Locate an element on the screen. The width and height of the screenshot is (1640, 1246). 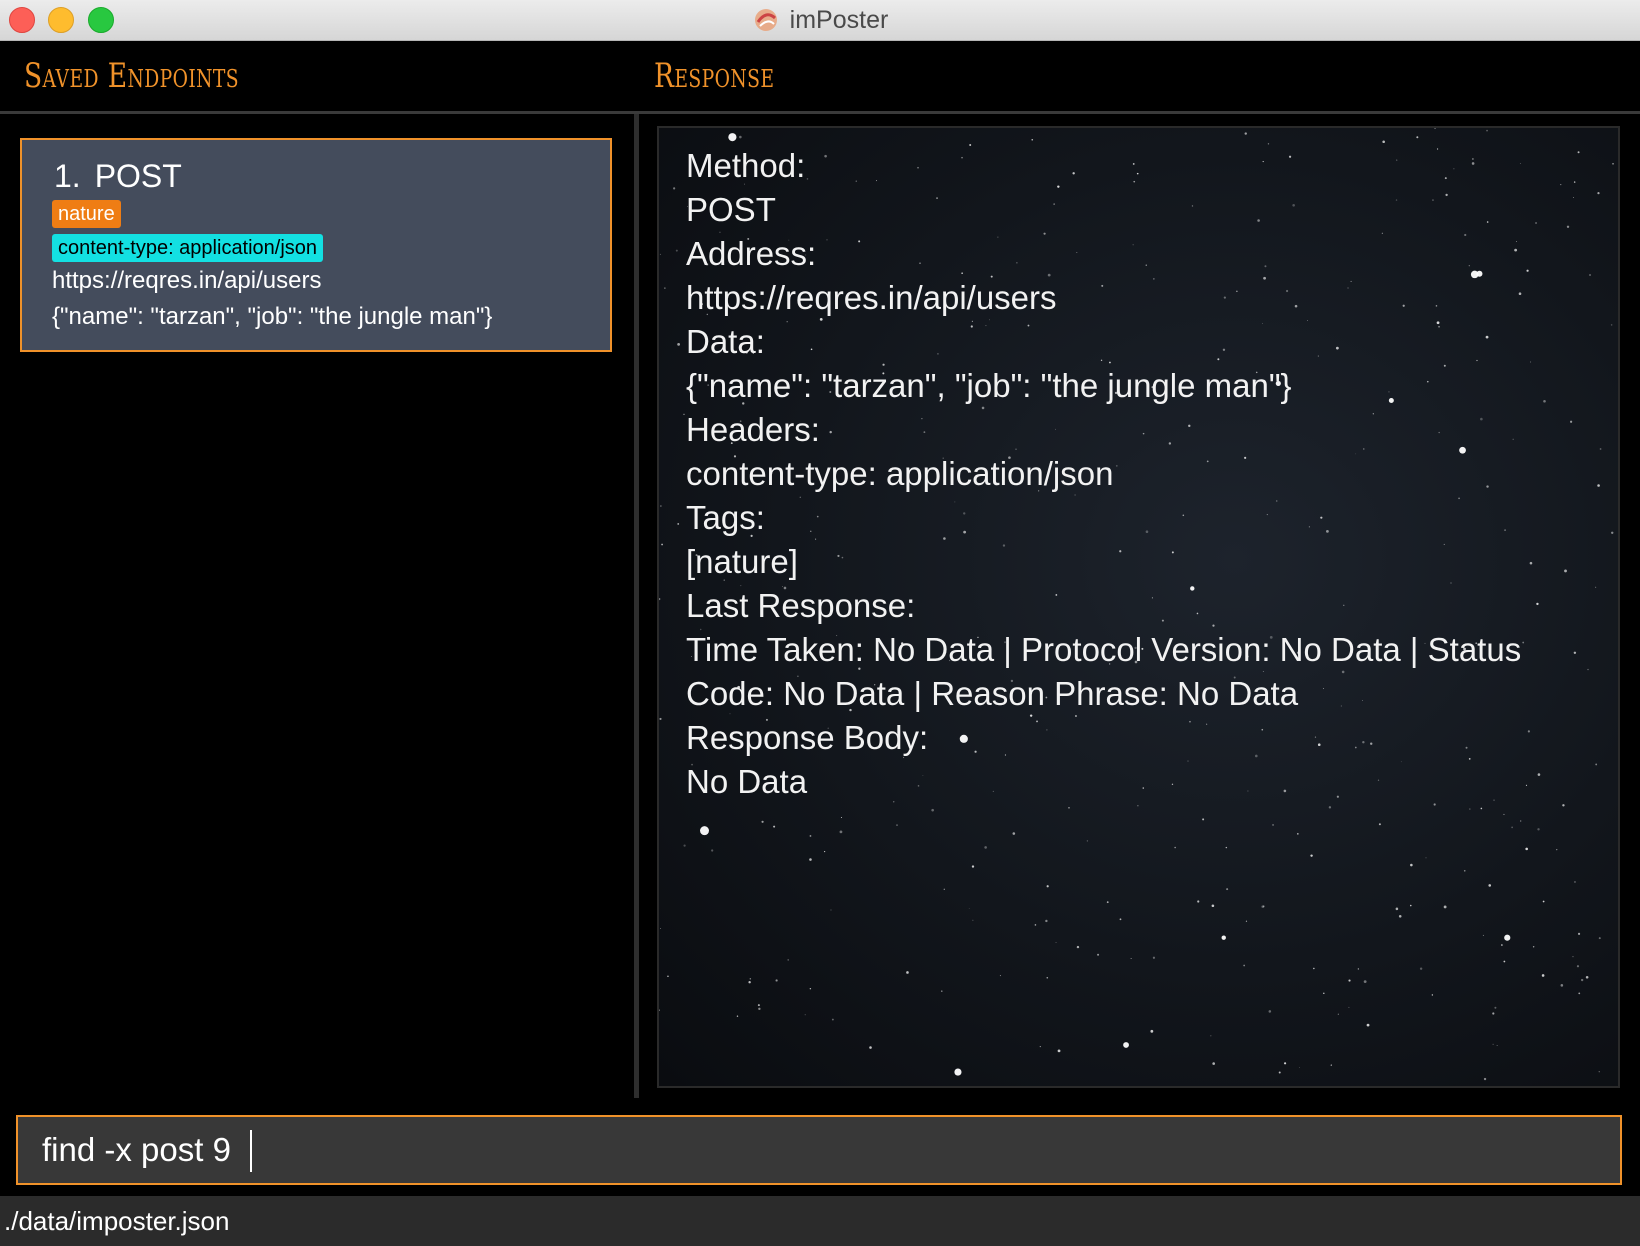
endpoint-url: https://reqres.in/api/users is located at coordinates (187, 280).